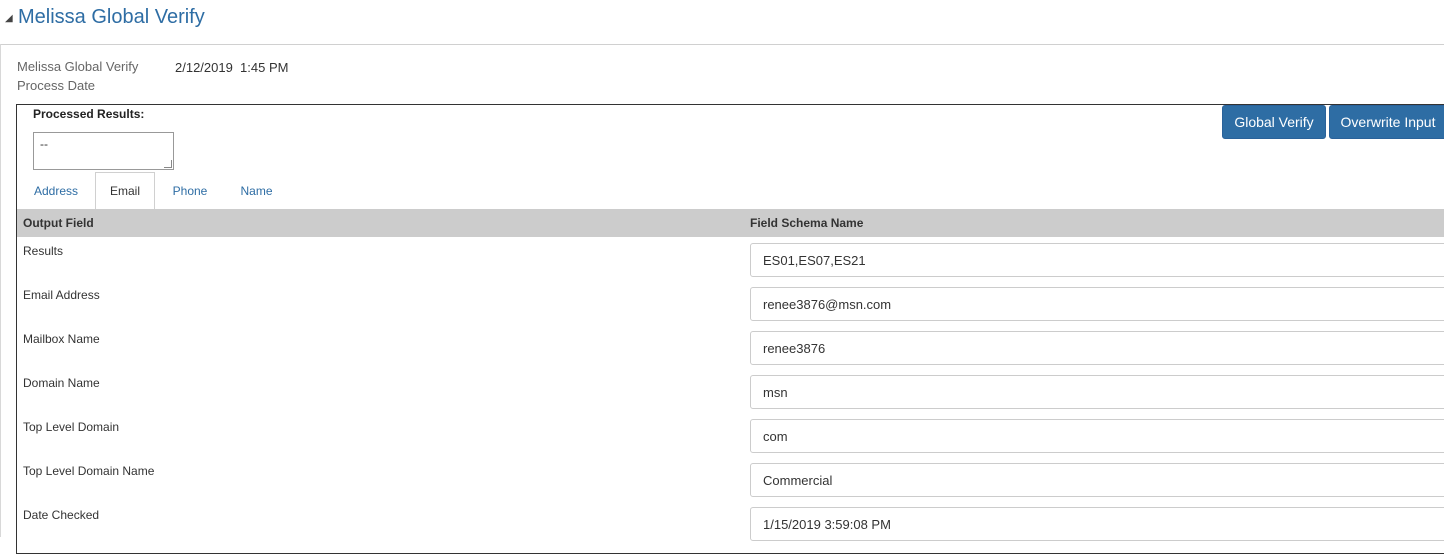 This screenshot has height=554, width=1444. What do you see at coordinates (1097, 260) in the screenshot?
I see `results-field: ES01,ES07,ES21` at bounding box center [1097, 260].